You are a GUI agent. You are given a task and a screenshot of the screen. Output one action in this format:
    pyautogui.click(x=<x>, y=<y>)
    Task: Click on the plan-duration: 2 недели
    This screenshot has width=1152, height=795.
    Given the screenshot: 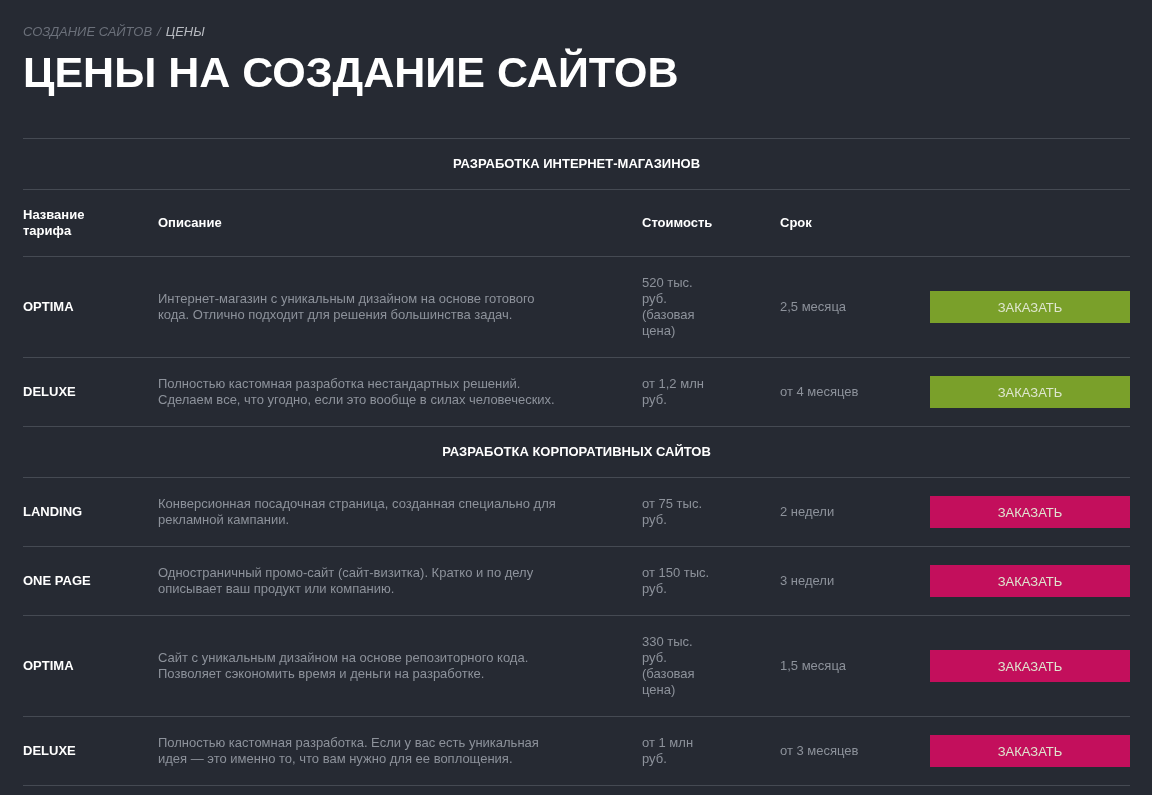 What is the action you would take?
    pyautogui.click(x=807, y=511)
    